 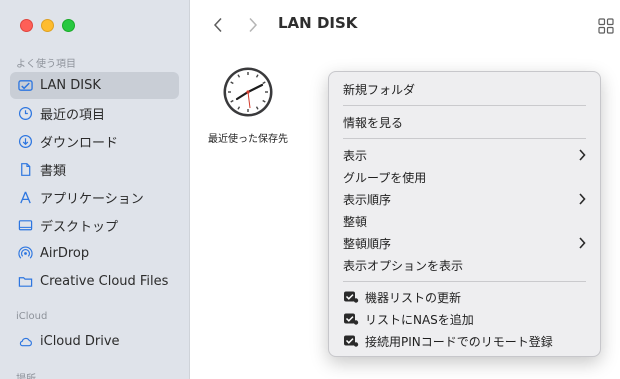 I want to click on menu-item-remote-register-pin: 接続用PINコードでのリモート登録, so click(x=464, y=341).